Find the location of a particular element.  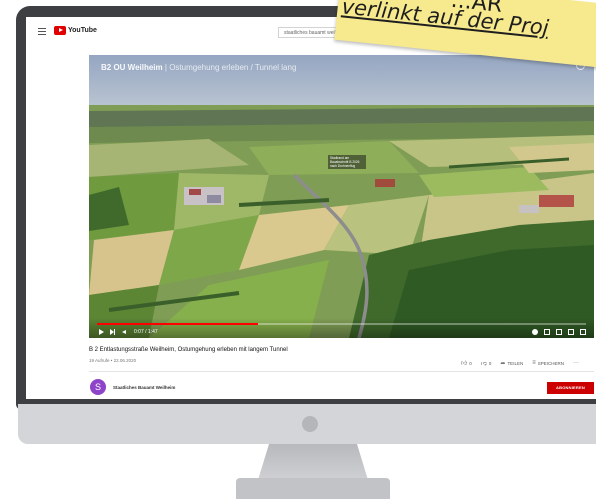

volume-icon is located at coordinates (125, 332).